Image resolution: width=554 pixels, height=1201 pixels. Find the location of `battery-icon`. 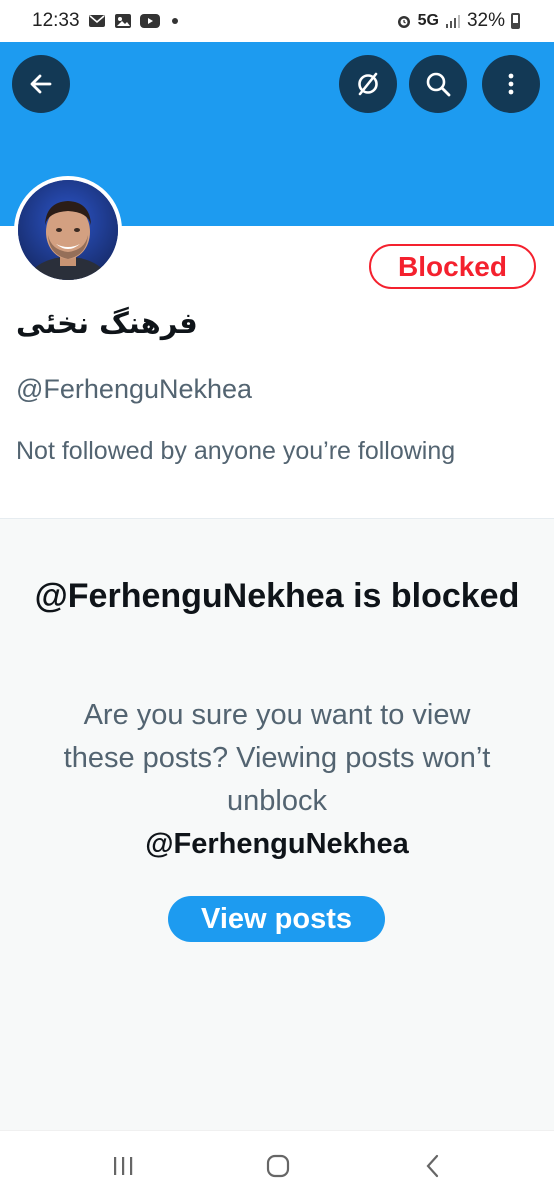

battery-icon is located at coordinates (515, 21).